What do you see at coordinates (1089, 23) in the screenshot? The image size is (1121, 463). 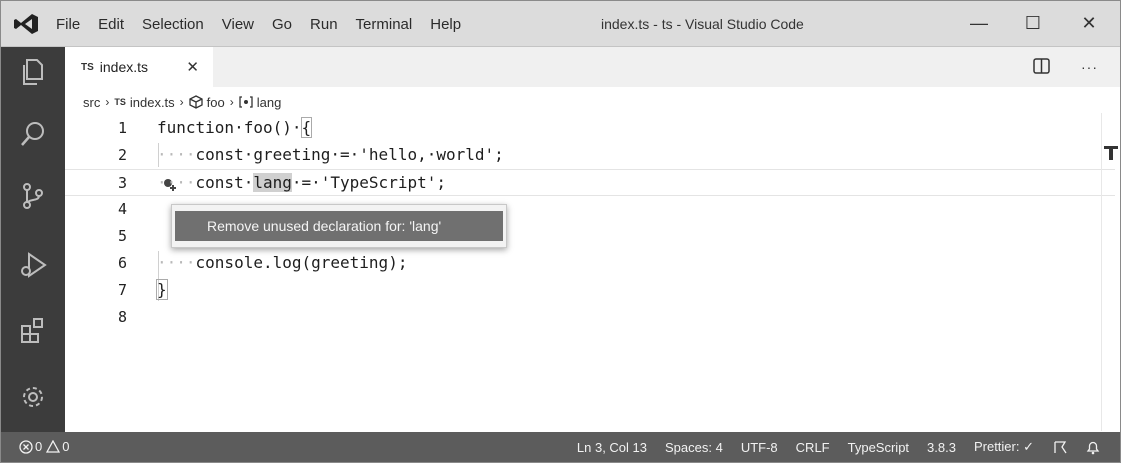 I see `close-window-button: ✕` at bounding box center [1089, 23].